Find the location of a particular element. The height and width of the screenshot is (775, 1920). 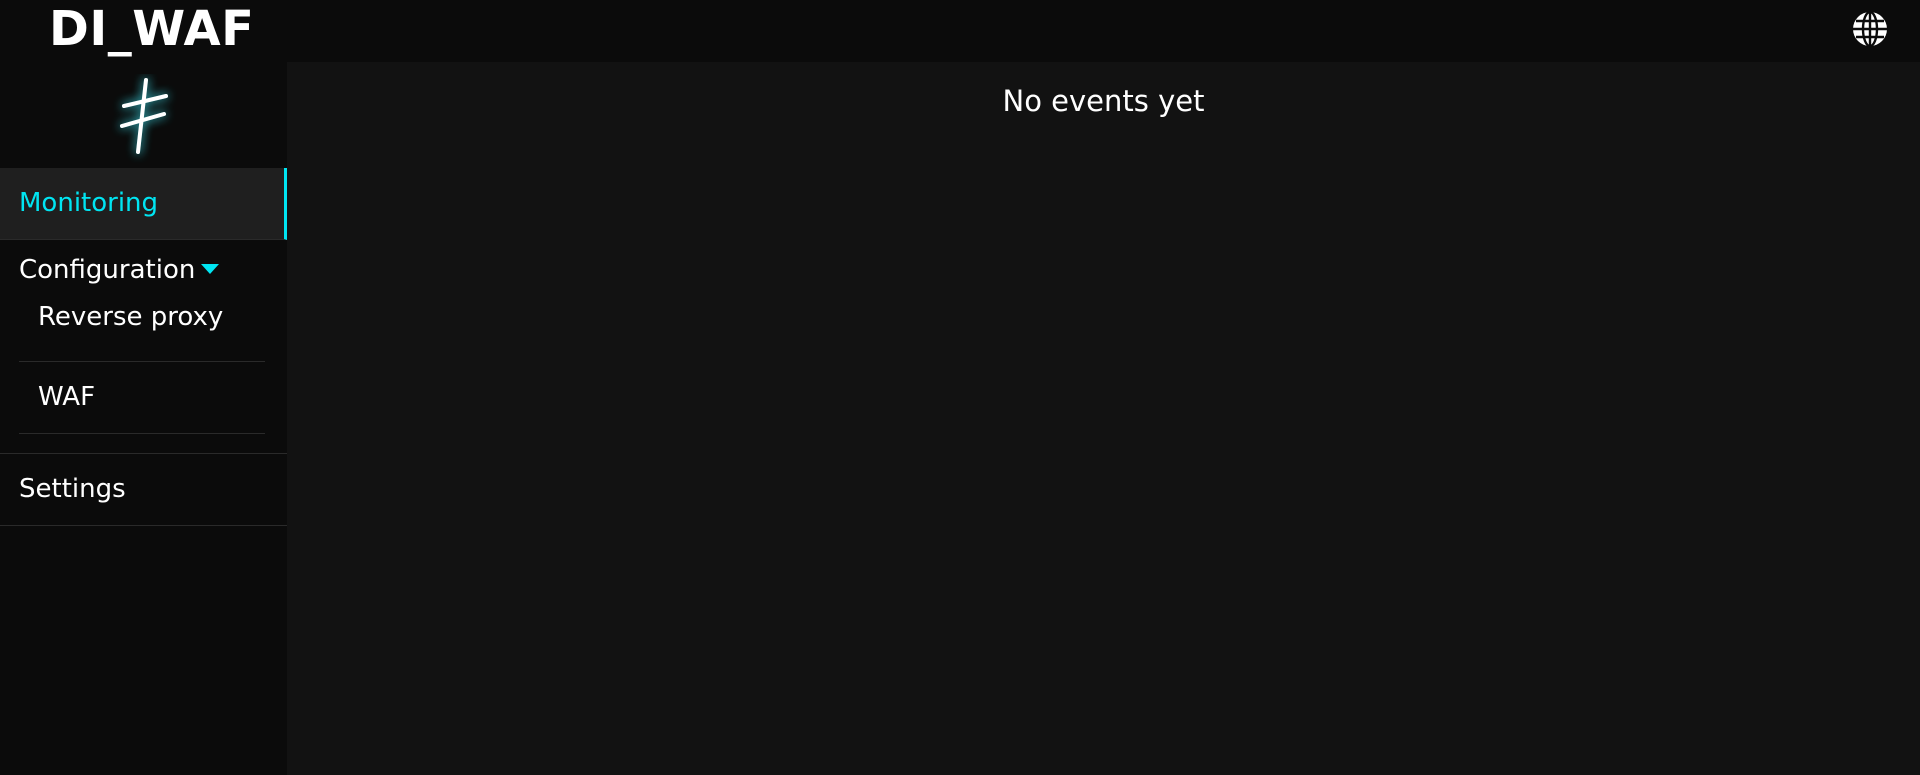

empty-state-message: No events yet is located at coordinates (1103, 101).